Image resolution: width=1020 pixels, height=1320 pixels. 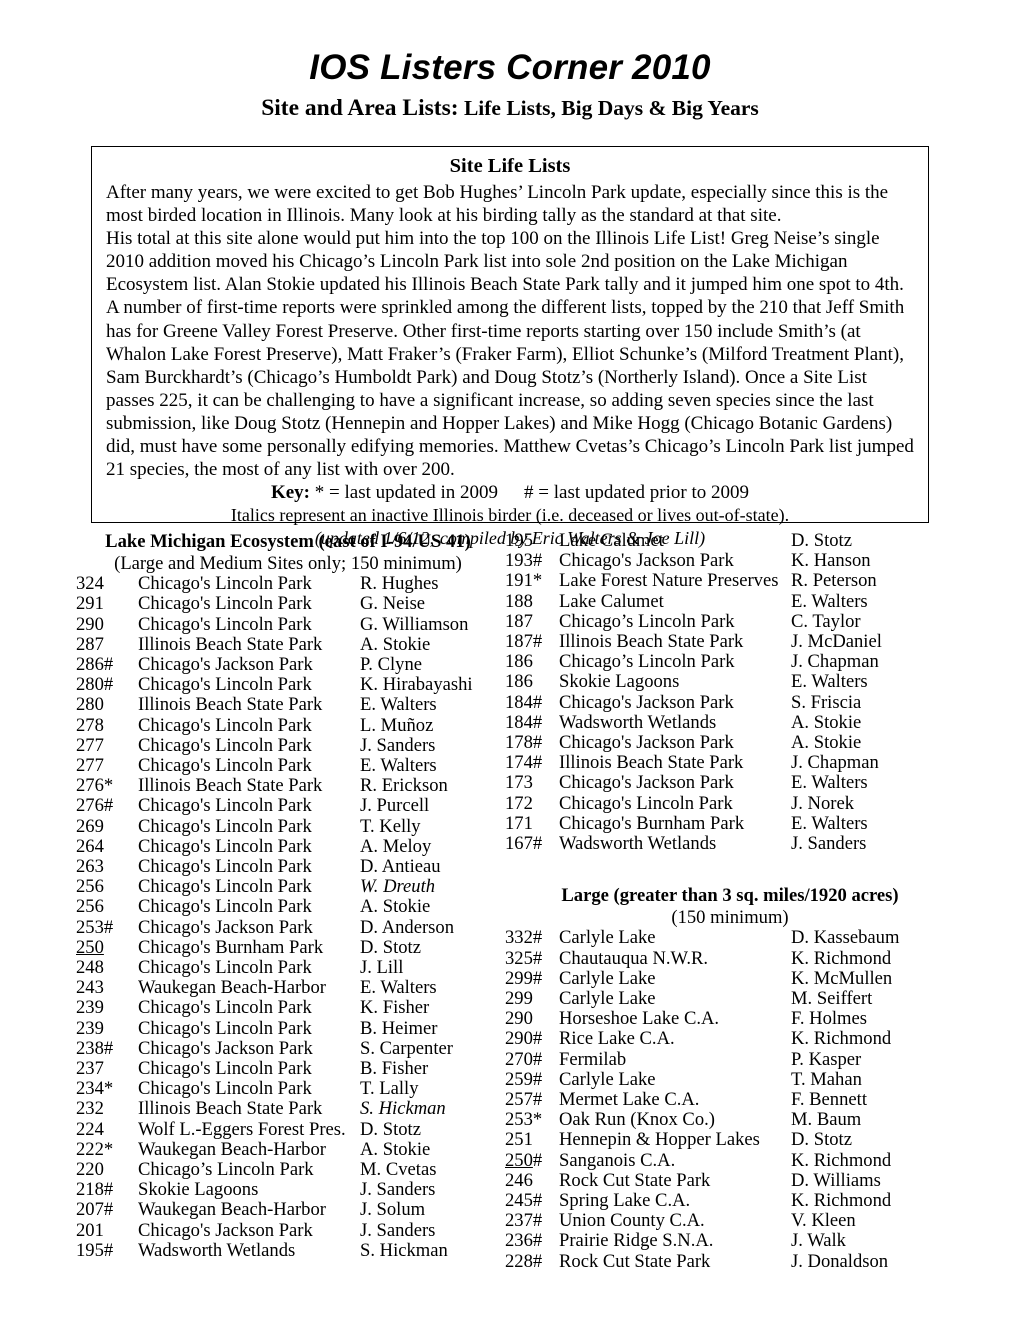 What do you see at coordinates (619, 682) in the screenshot?
I see `site-name: Skokie Lagoons` at bounding box center [619, 682].